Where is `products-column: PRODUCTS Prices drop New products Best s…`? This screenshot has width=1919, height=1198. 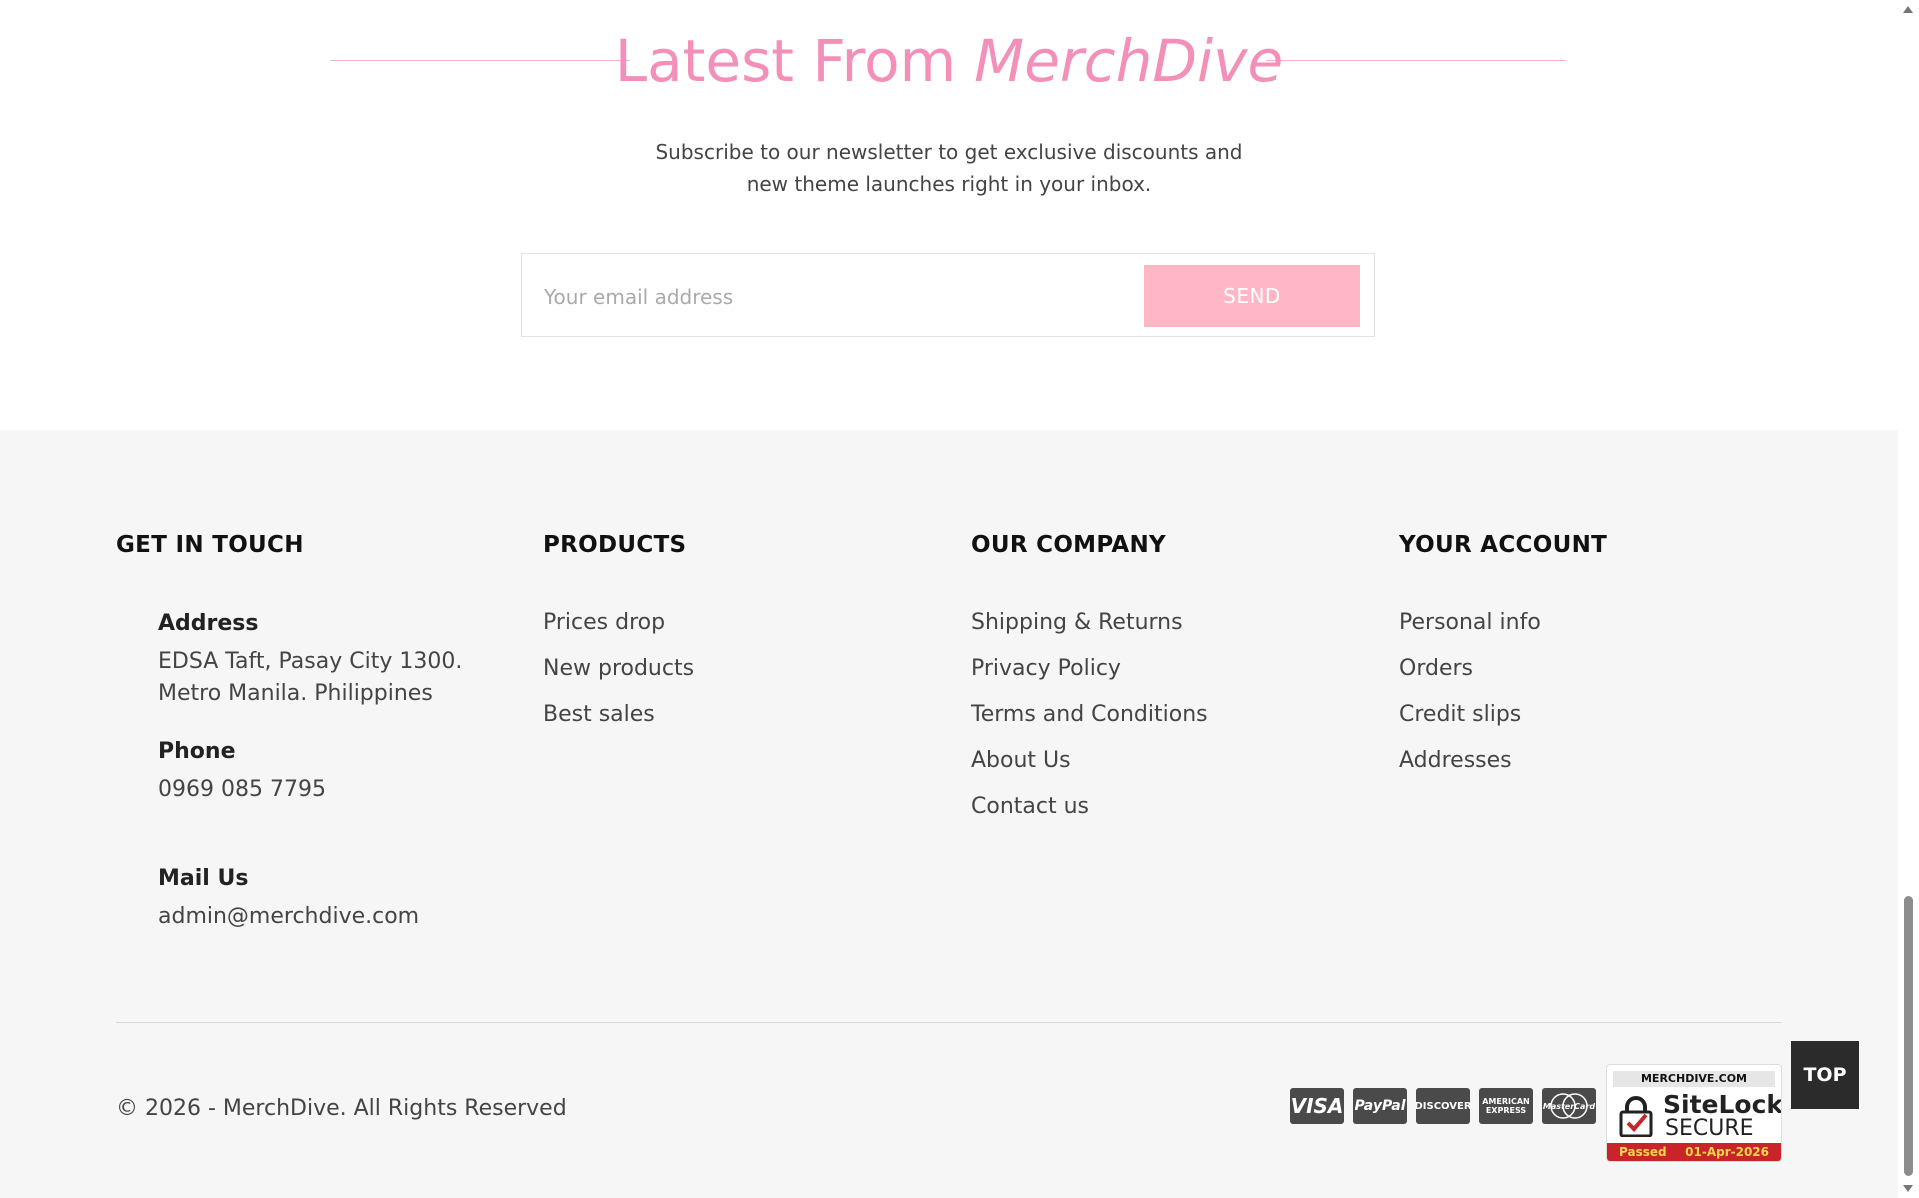
products-column: PRODUCTS Prices drop New products Best s… is located at coordinates (743, 629).